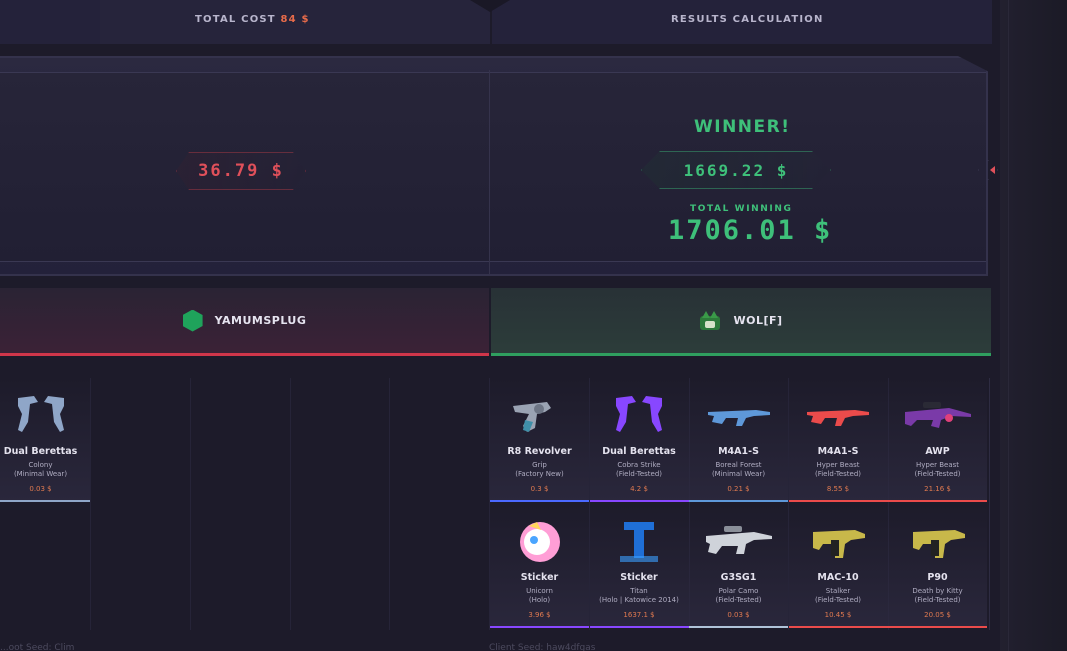 The image size is (1067, 651). I want to click on player-right: WOL[F], so click(741, 322).